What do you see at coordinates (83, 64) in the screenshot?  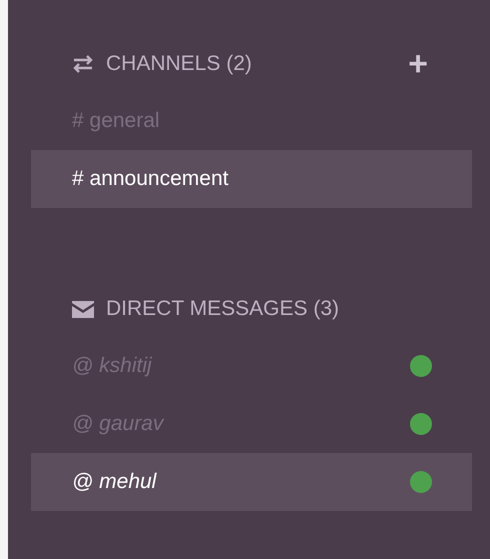 I see `swap-arrows-icon` at bounding box center [83, 64].